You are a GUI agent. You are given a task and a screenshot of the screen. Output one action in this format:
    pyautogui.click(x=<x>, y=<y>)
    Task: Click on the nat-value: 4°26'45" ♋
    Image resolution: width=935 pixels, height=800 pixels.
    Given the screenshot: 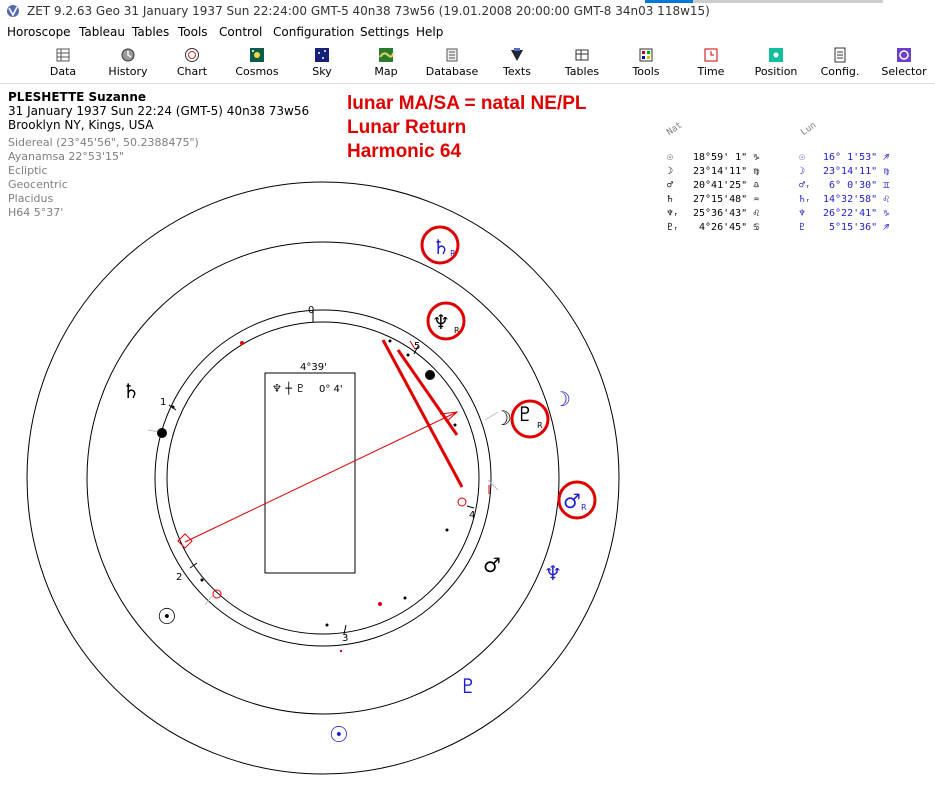 What is the action you would take?
    pyautogui.click(x=726, y=227)
    